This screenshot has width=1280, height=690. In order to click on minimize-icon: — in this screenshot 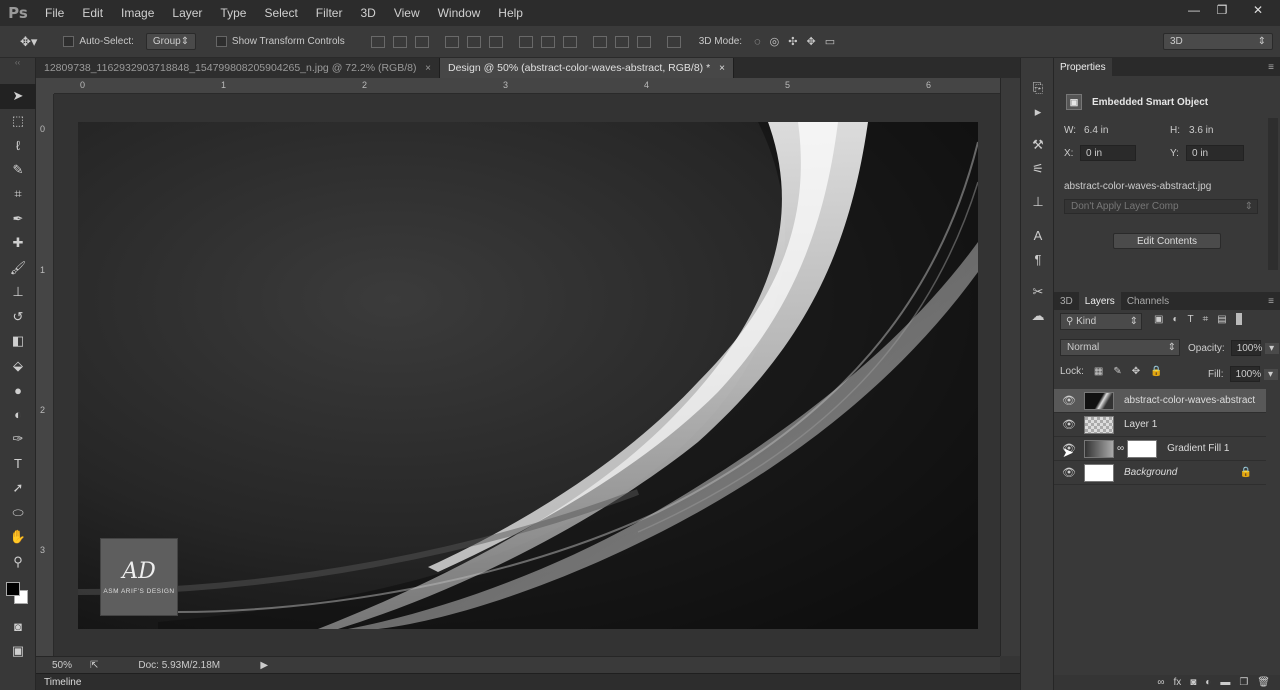, I will do `click(1194, 10)`.